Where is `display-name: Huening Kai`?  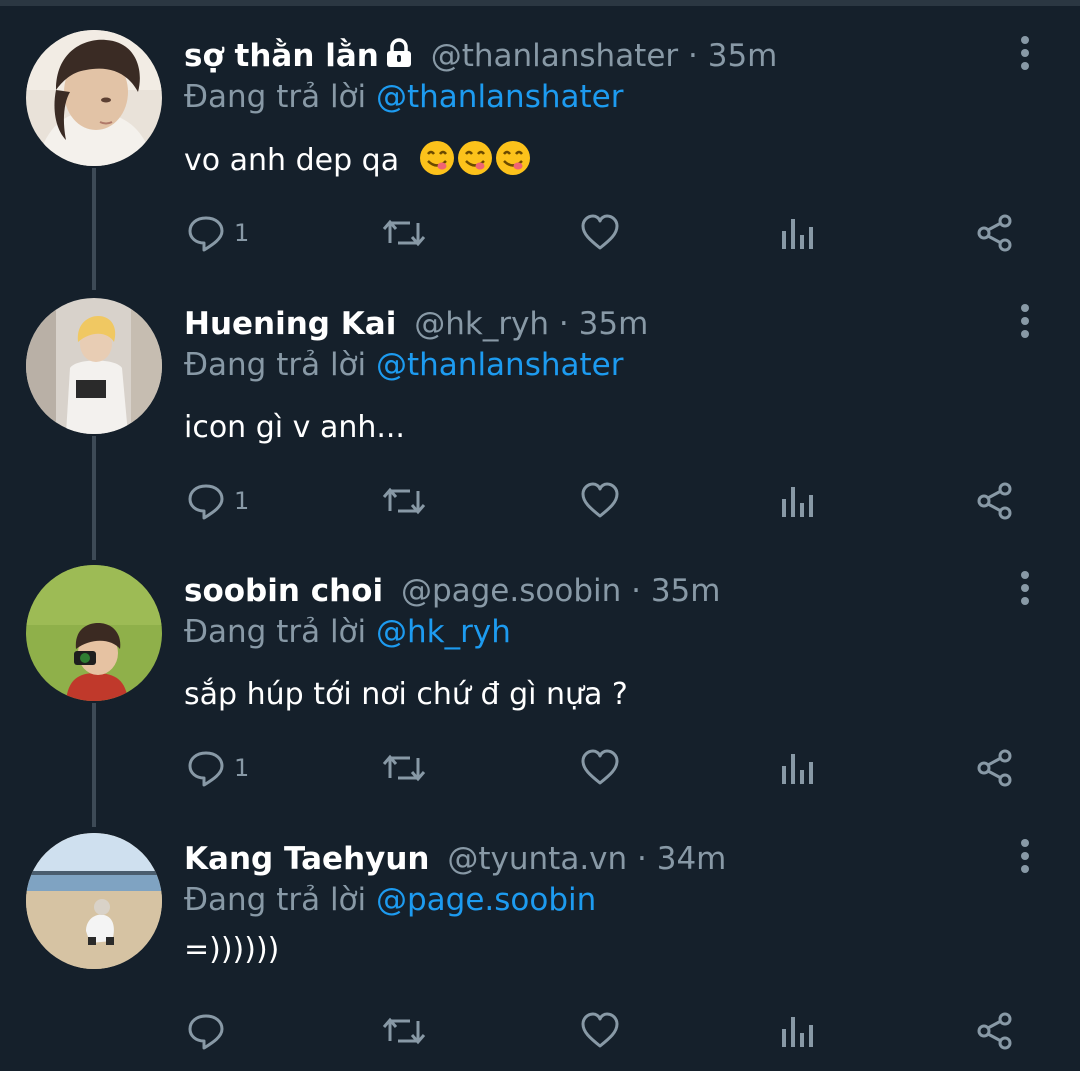
display-name: Huening Kai is located at coordinates (290, 324).